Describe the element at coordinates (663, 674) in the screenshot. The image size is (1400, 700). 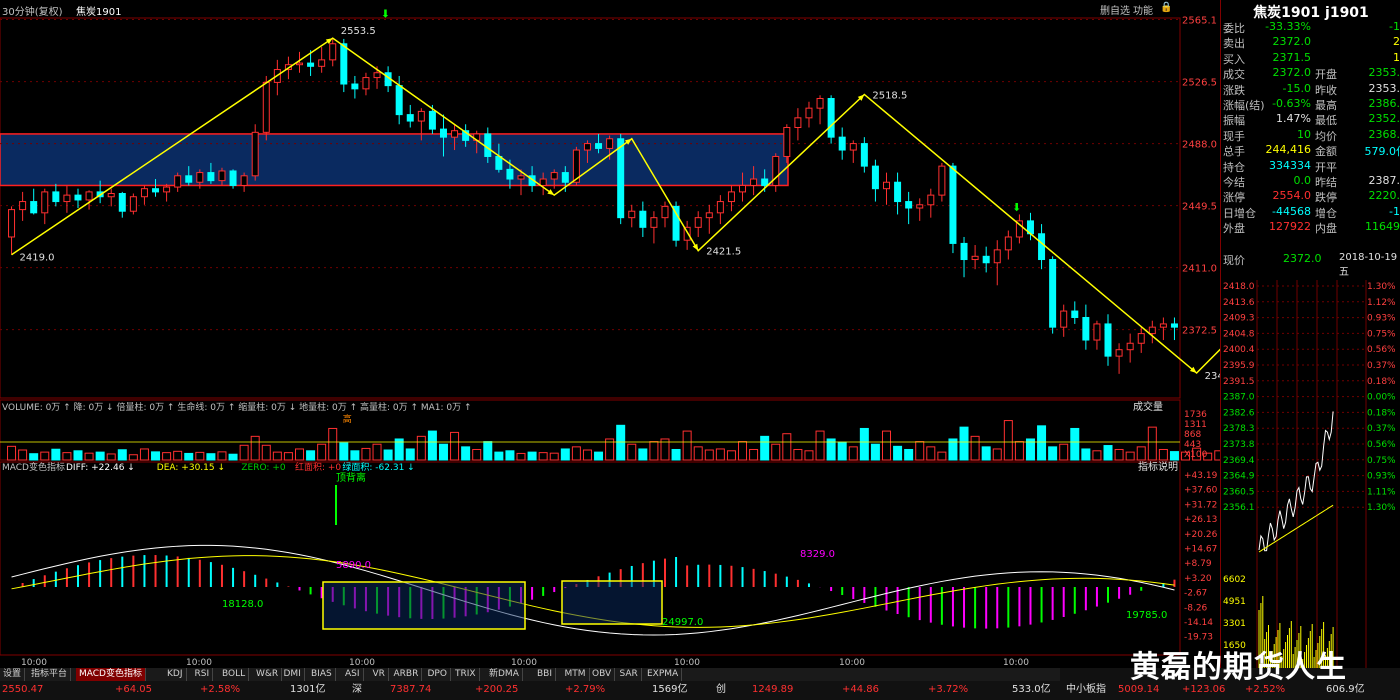
I see `indicator-tab: EXPMA` at that location.